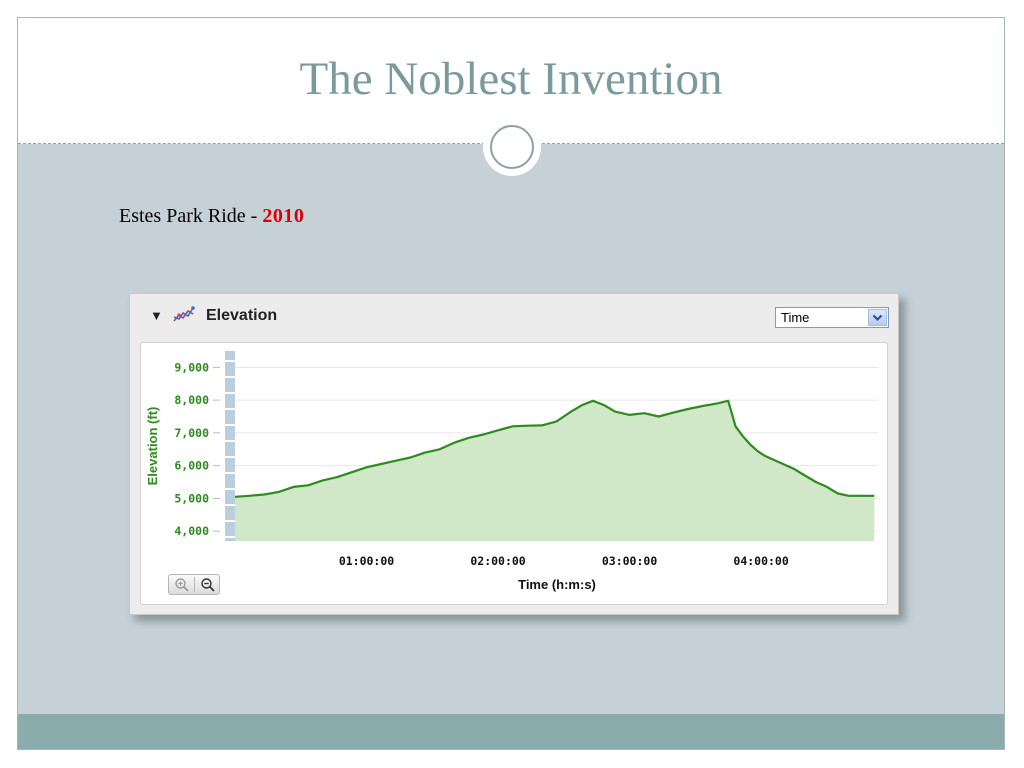 The image size is (1024, 768). I want to click on widget-title: Elevation, so click(242, 315).